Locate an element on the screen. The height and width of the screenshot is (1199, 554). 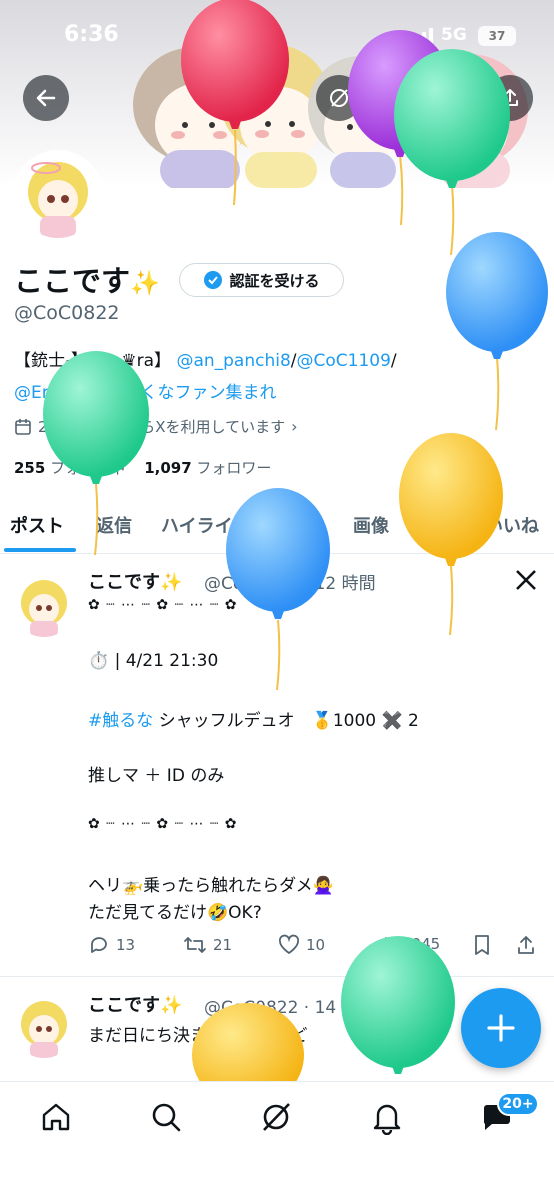
verified-badge-icon is located at coordinates (213, 280).